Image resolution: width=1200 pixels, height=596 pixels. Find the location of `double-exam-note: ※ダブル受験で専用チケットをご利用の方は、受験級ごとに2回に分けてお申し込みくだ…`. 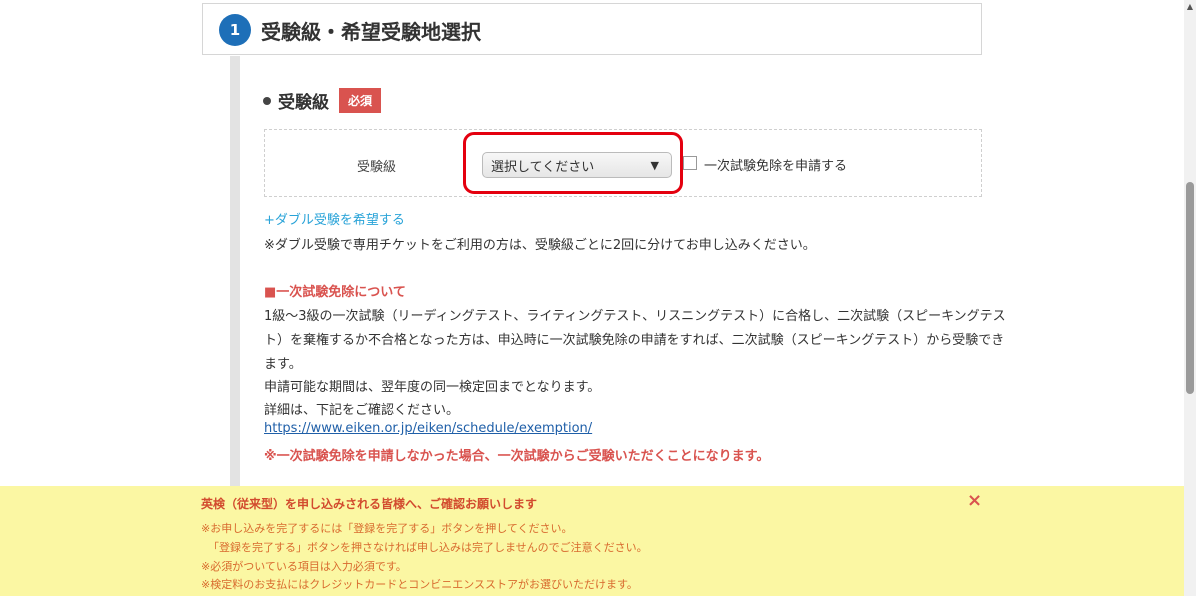

double-exam-note: ※ダブル受験で専用チケットをご利用の方は、受験級ごとに2回に分けてお申し込みくだ… is located at coordinates (540, 245).